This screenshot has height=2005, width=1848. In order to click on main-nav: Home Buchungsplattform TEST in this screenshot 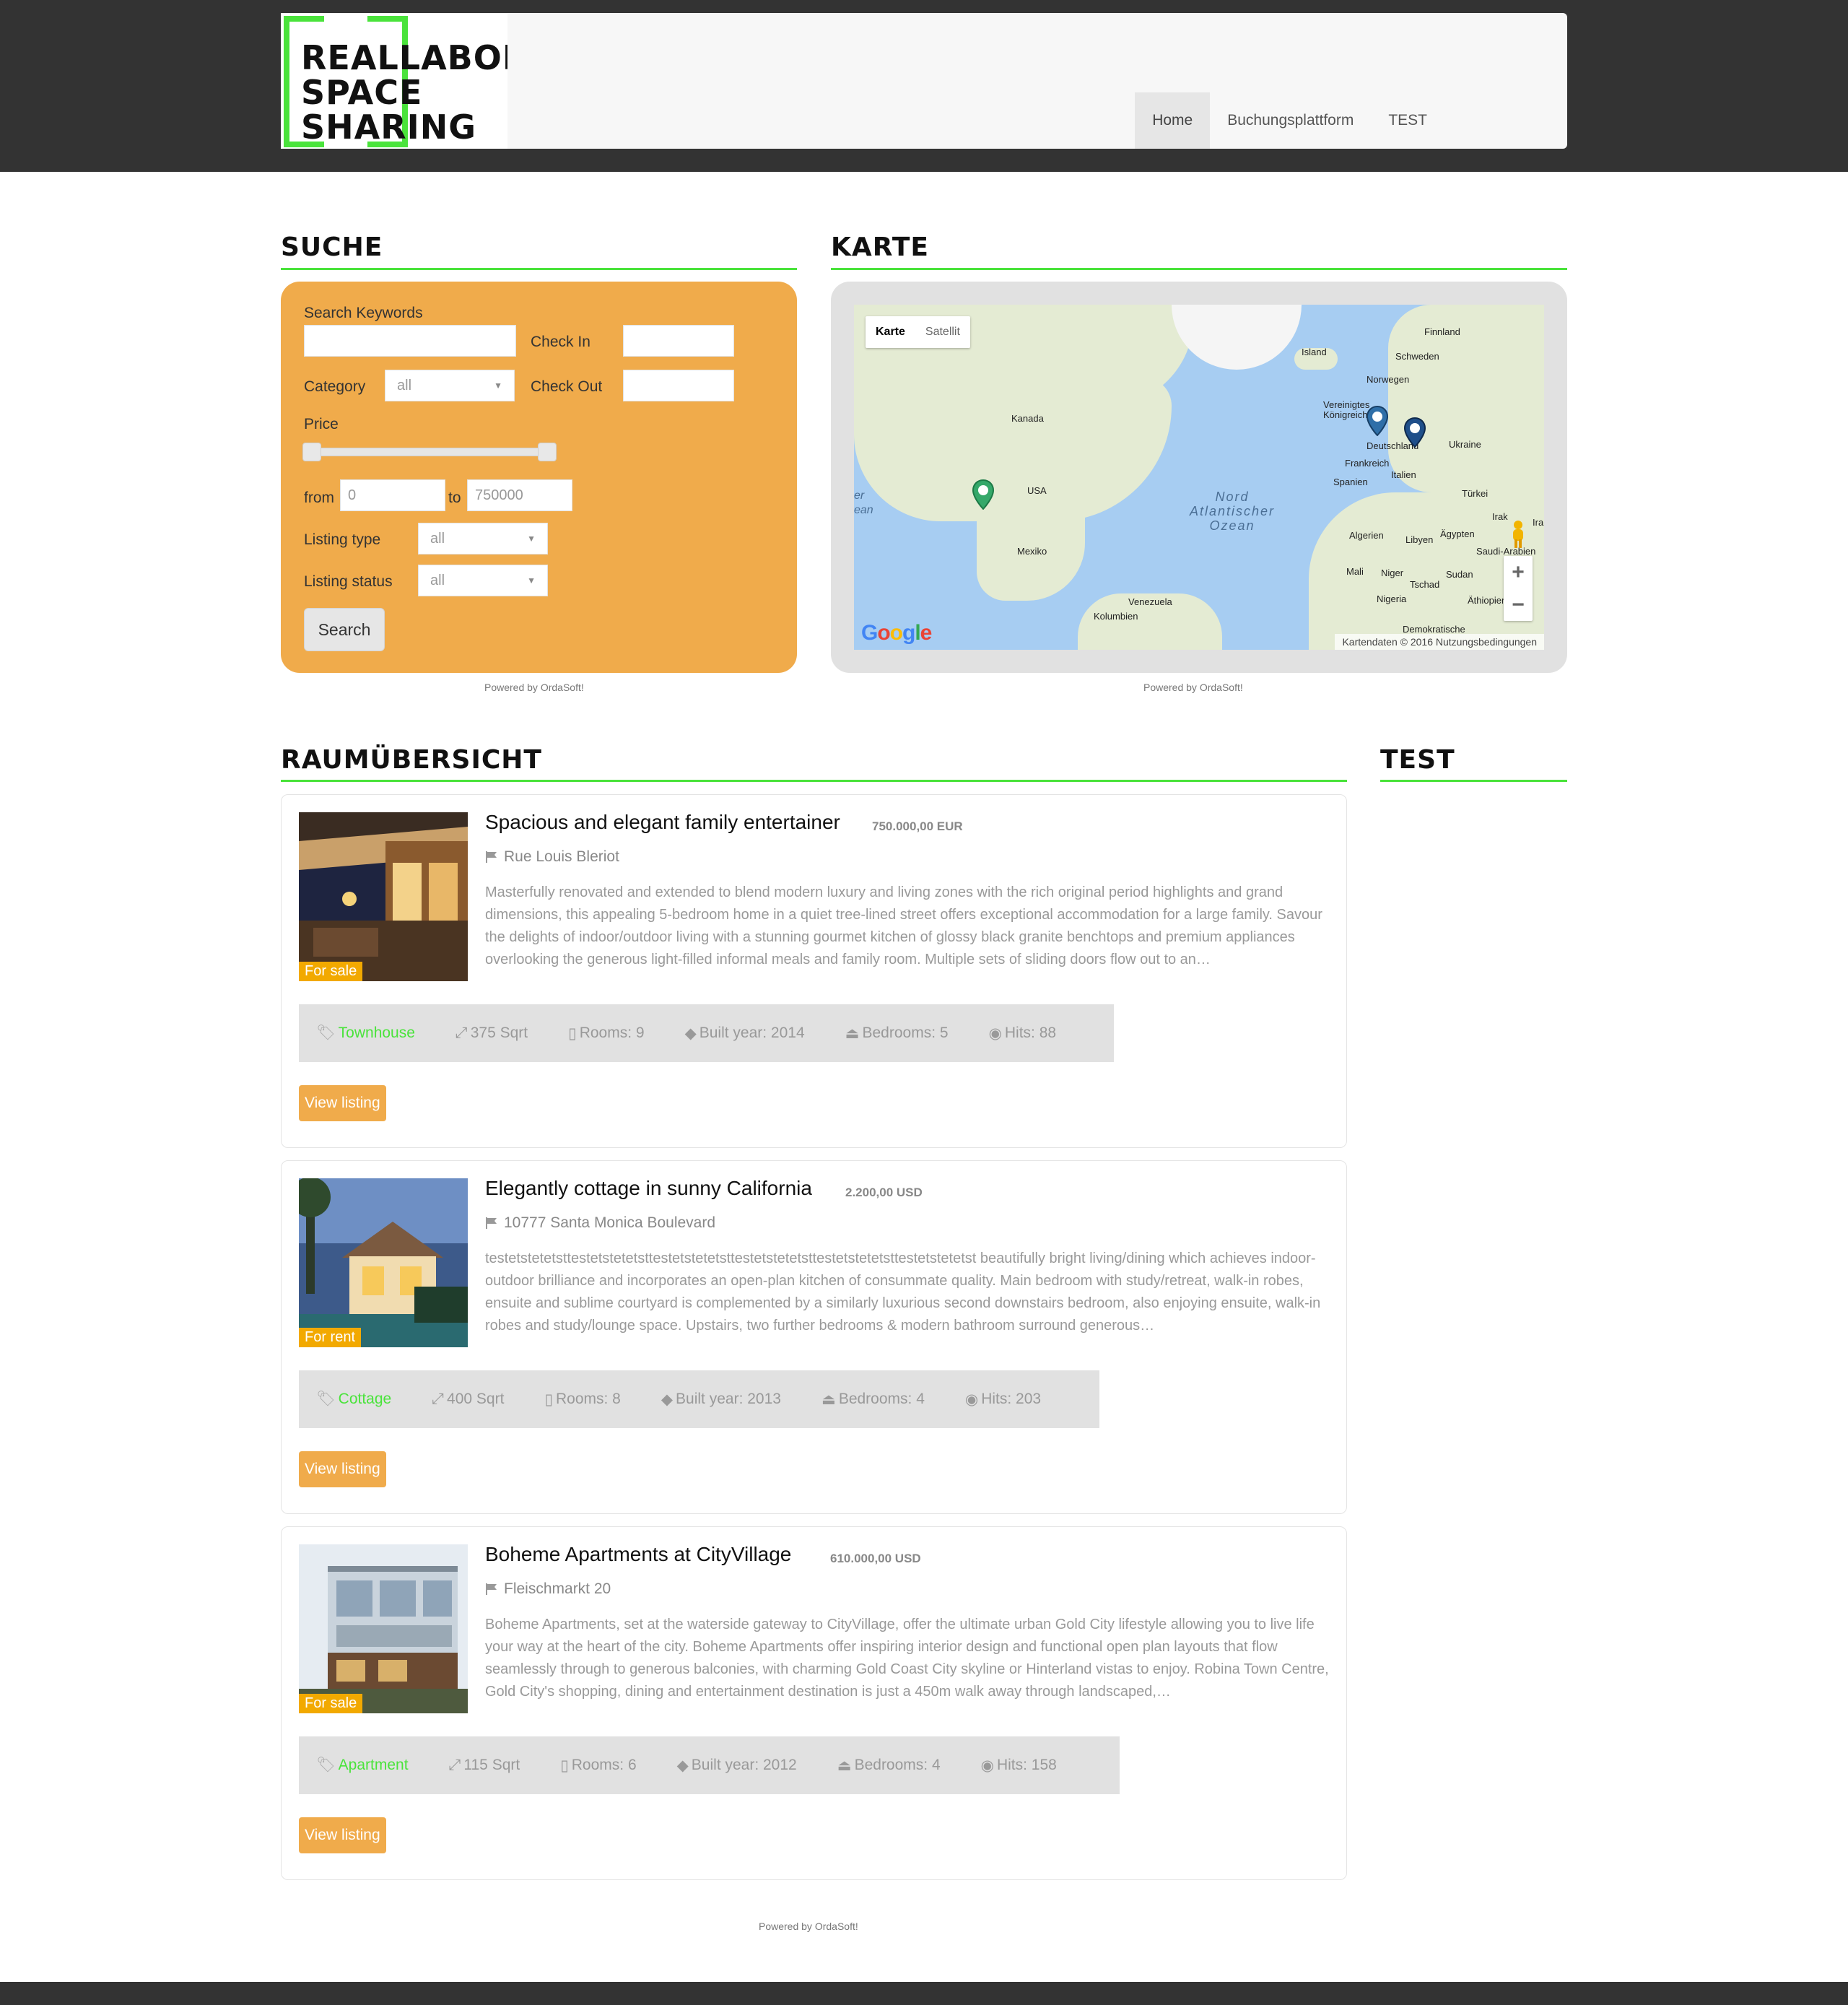, I will do `click(1289, 120)`.